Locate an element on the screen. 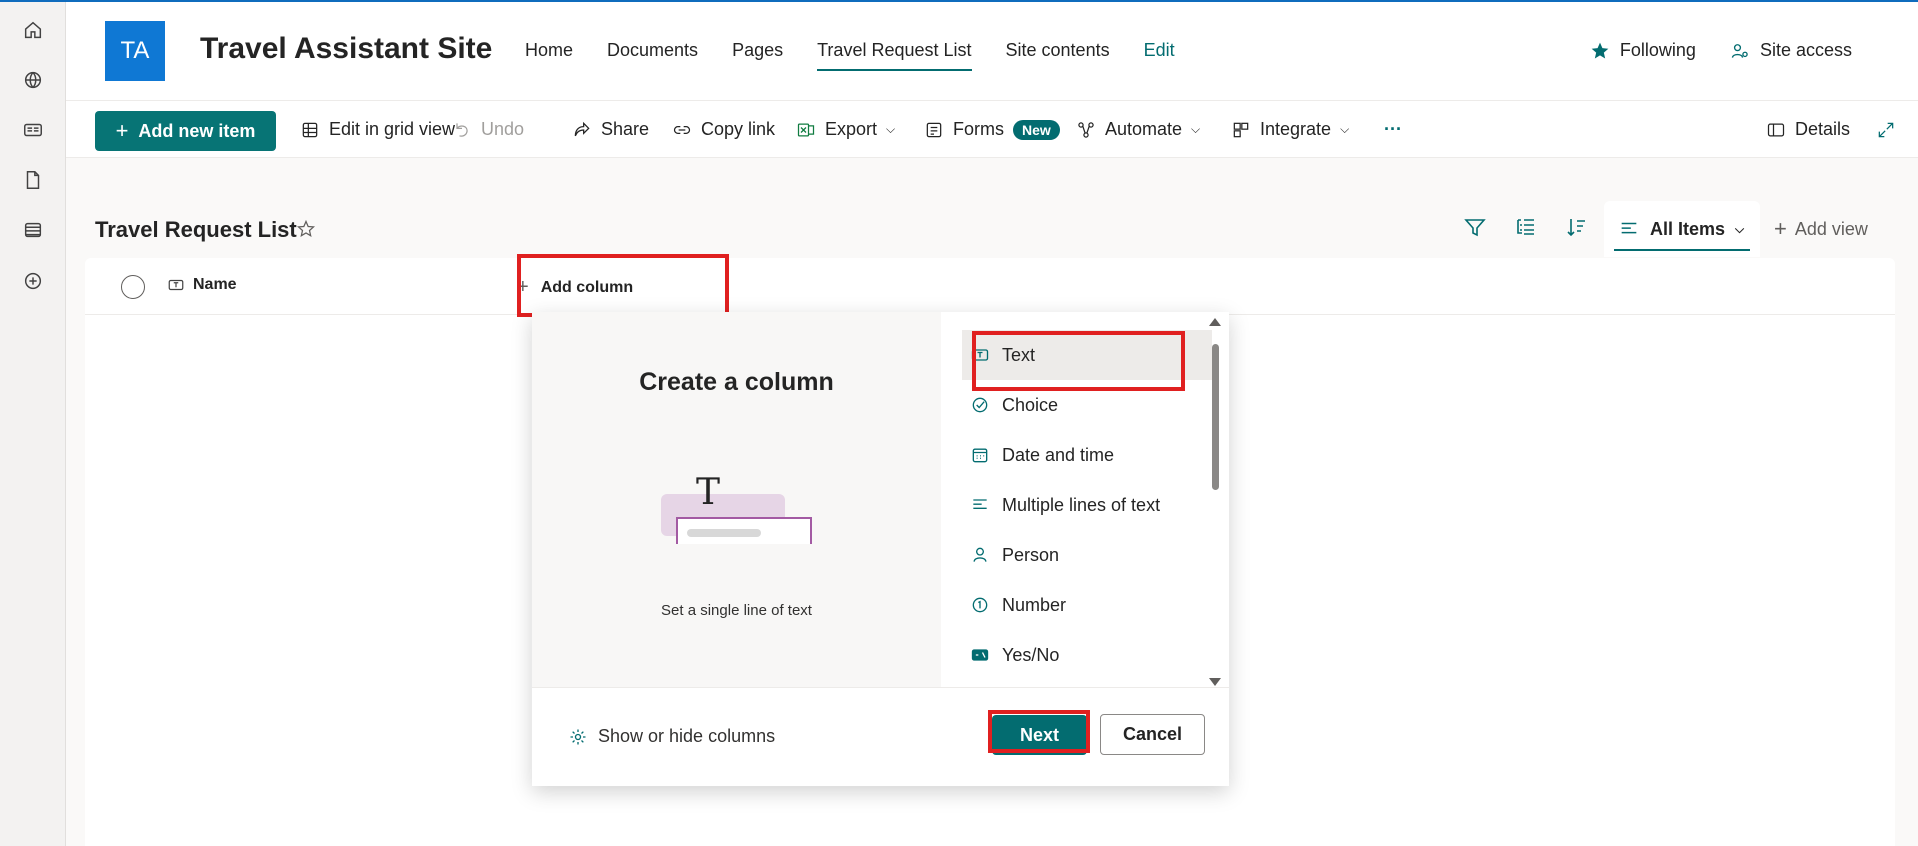 The image size is (1918, 846). home-icon is located at coordinates (33, 30).